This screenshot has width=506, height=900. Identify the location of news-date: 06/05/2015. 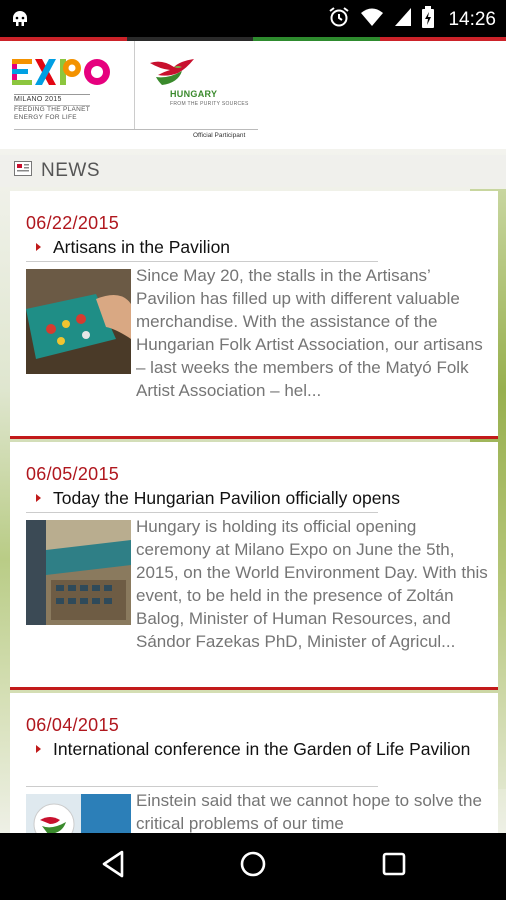
(73, 474).